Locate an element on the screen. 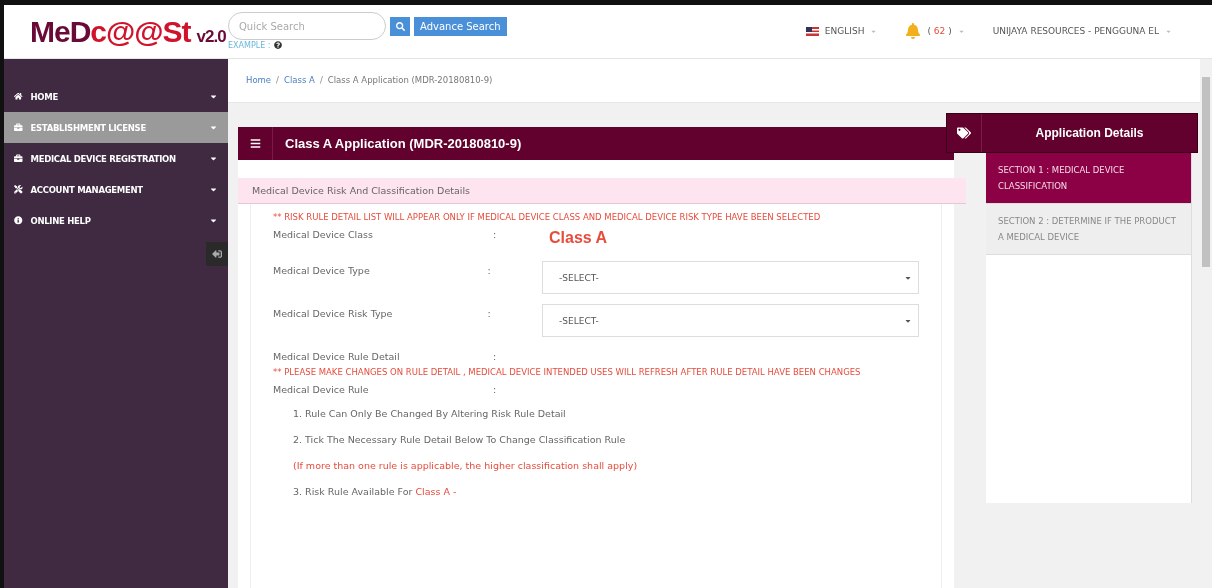  section-tab: SECTION 1 : MEDICAL DEVICE CLASSIFICATION is located at coordinates (1088, 178).